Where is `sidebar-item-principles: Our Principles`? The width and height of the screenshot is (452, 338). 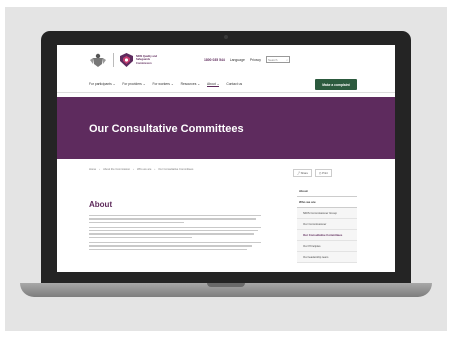 sidebar-item-principles: Our Principles is located at coordinates (327, 246).